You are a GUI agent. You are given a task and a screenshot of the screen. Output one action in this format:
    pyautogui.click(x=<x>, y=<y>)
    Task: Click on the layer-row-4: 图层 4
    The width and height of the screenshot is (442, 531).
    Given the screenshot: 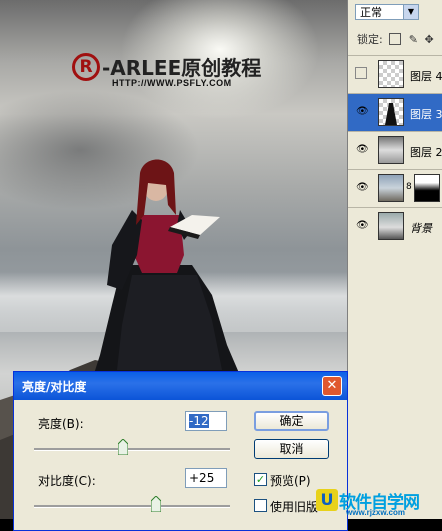 What is the action you would take?
    pyautogui.click(x=395, y=74)
    